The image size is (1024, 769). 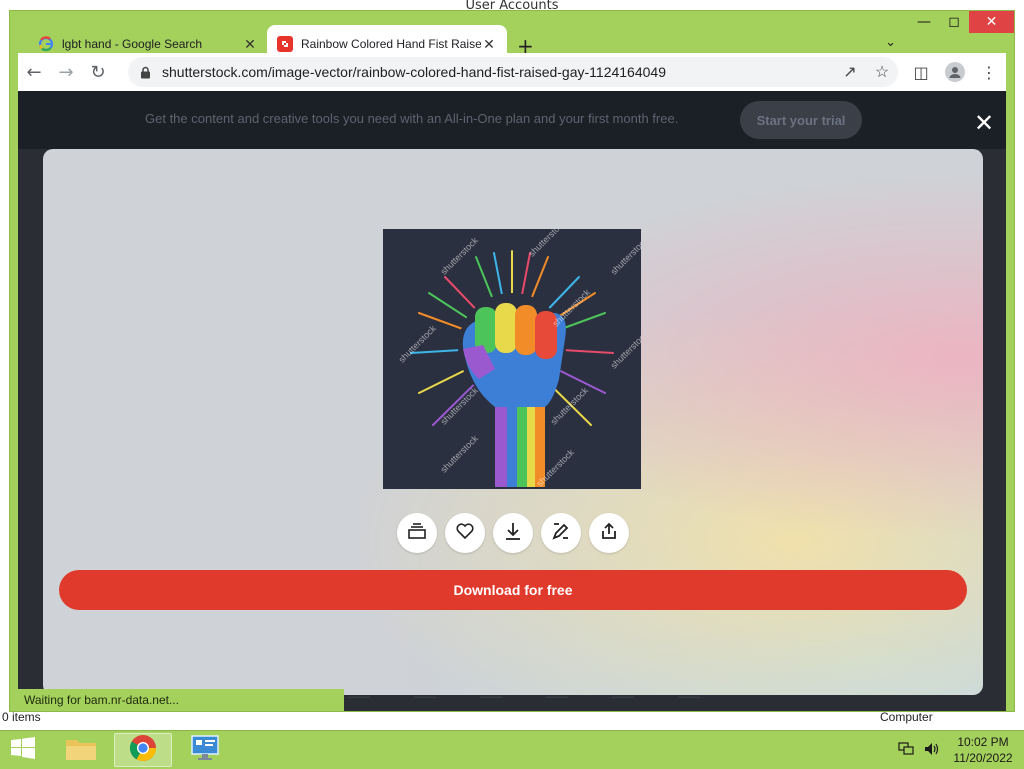 I want to click on collection-icon, so click(x=417, y=533).